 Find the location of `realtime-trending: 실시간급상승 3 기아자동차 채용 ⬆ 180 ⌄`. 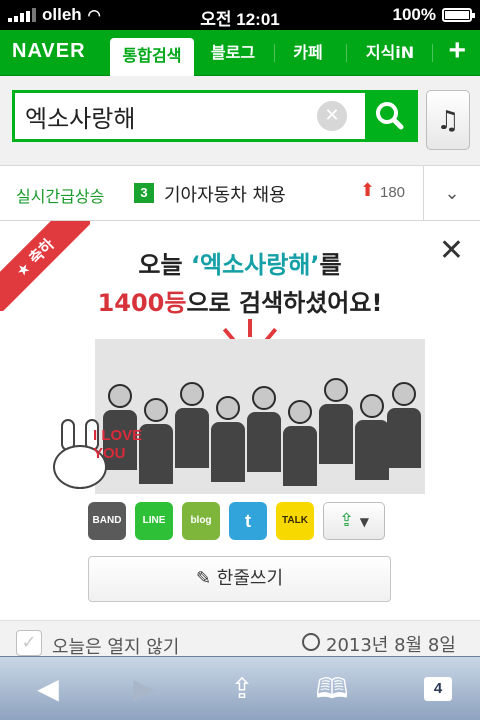

realtime-trending: 실시간급상승 3 기아자동차 채용 ⬆ 180 ⌄ is located at coordinates (240, 193).